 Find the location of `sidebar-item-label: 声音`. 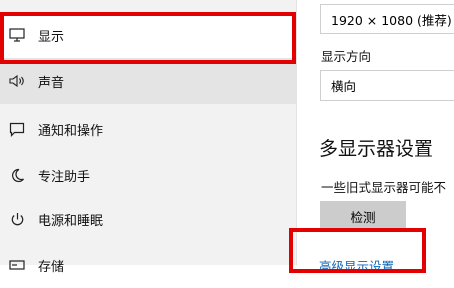

sidebar-item-label: 声音 is located at coordinates (51, 83).